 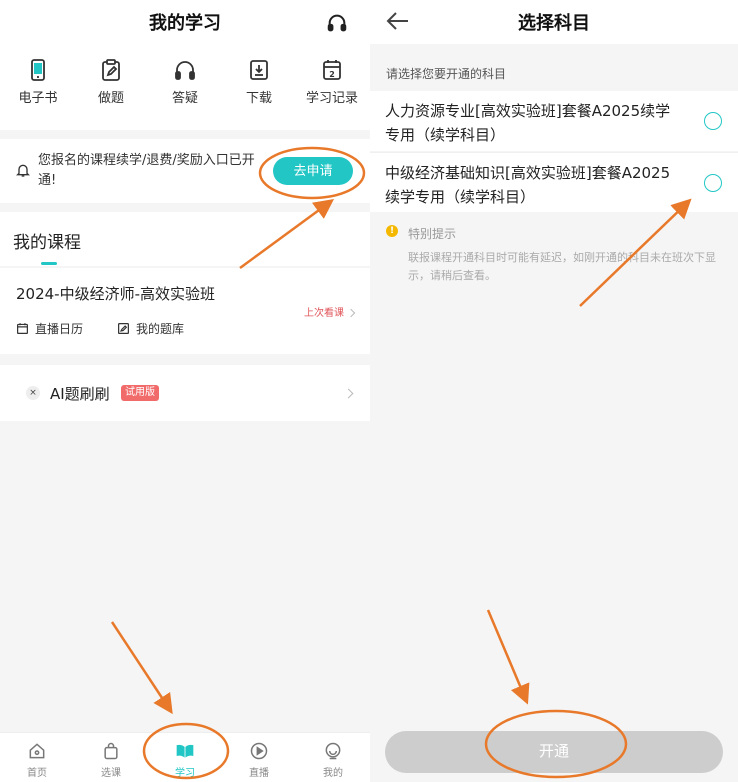 What do you see at coordinates (258, 98) in the screenshot?
I see `quick-item-label: 下载` at bounding box center [258, 98].